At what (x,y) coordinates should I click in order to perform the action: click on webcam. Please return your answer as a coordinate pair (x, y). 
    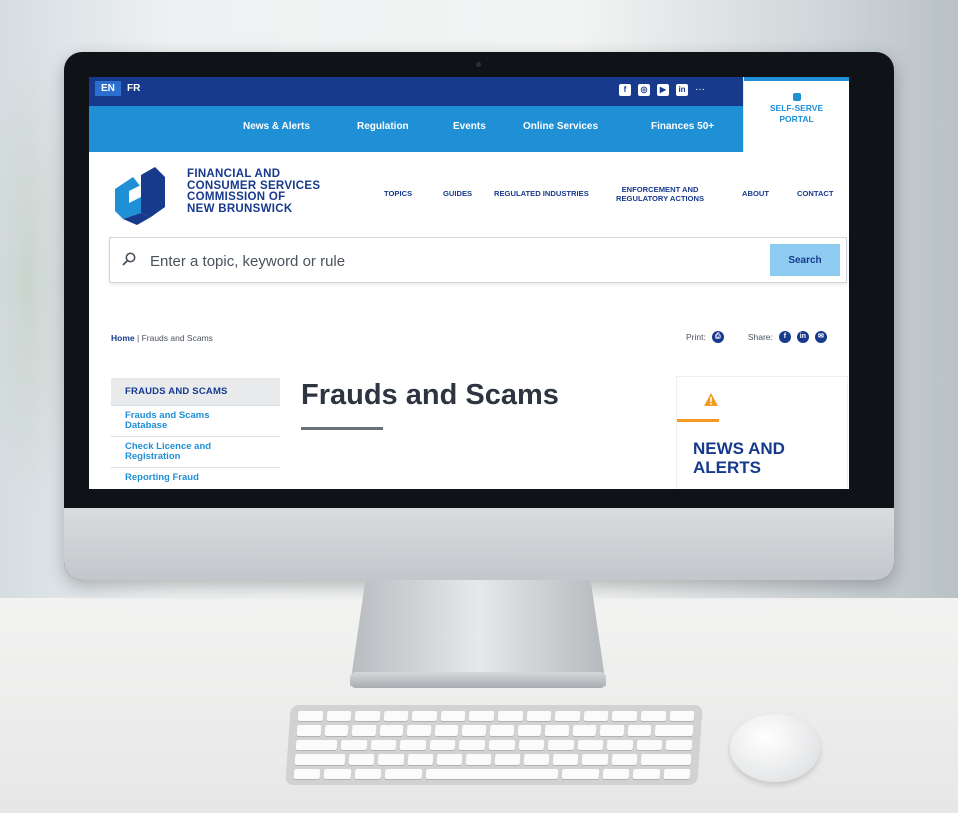
    Looking at the image, I should click on (478, 64).